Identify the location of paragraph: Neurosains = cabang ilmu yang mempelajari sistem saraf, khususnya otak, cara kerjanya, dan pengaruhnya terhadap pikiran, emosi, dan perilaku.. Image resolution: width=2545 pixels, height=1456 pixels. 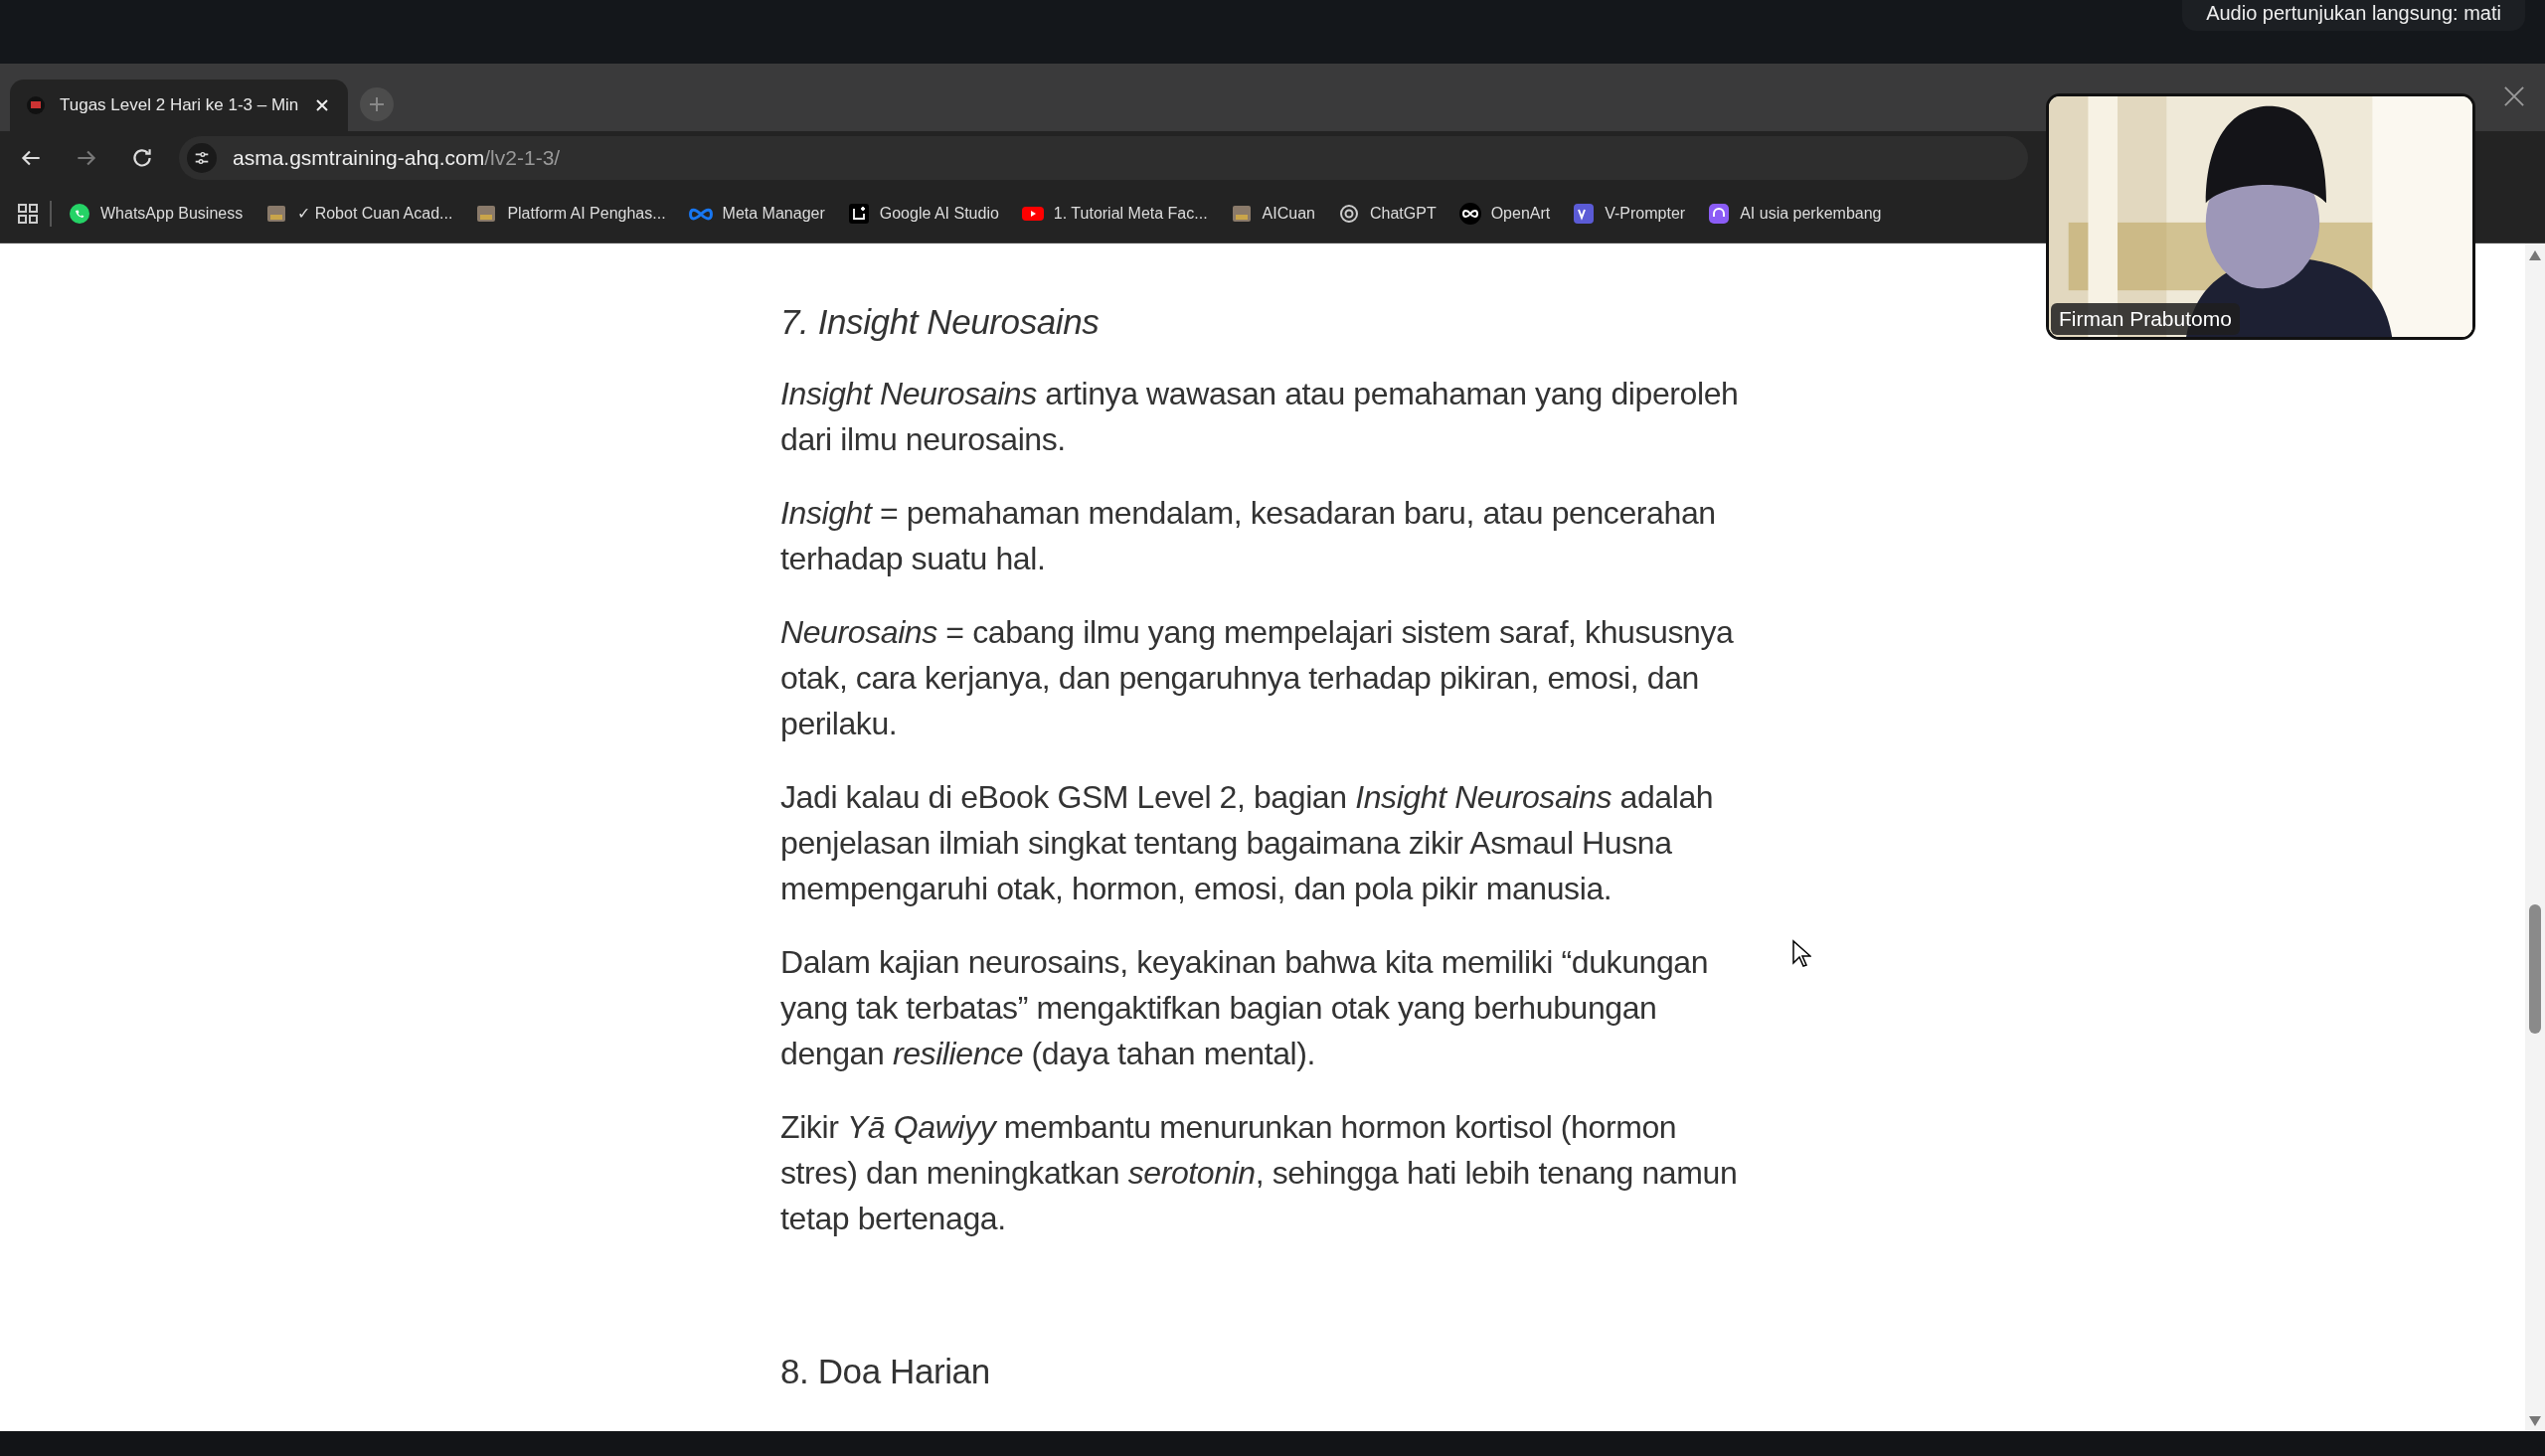
(1257, 678).